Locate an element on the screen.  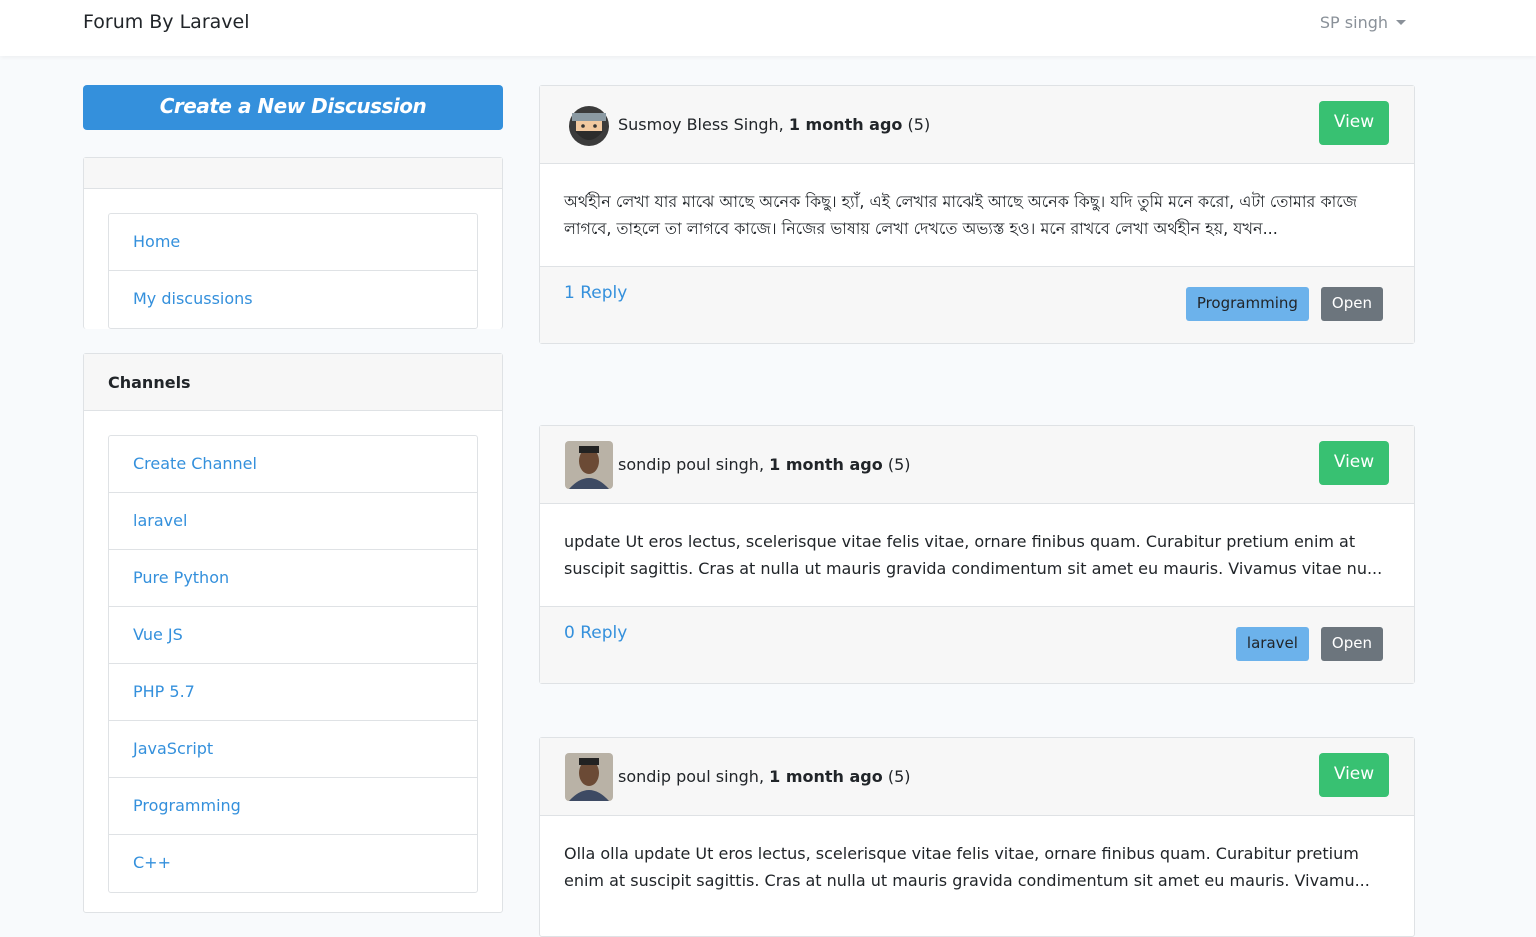
nav-list: Home My discussions is located at coordinates (293, 271).